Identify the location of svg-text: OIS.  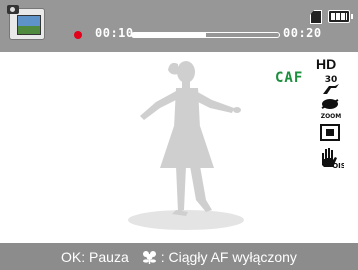
(338, 165).